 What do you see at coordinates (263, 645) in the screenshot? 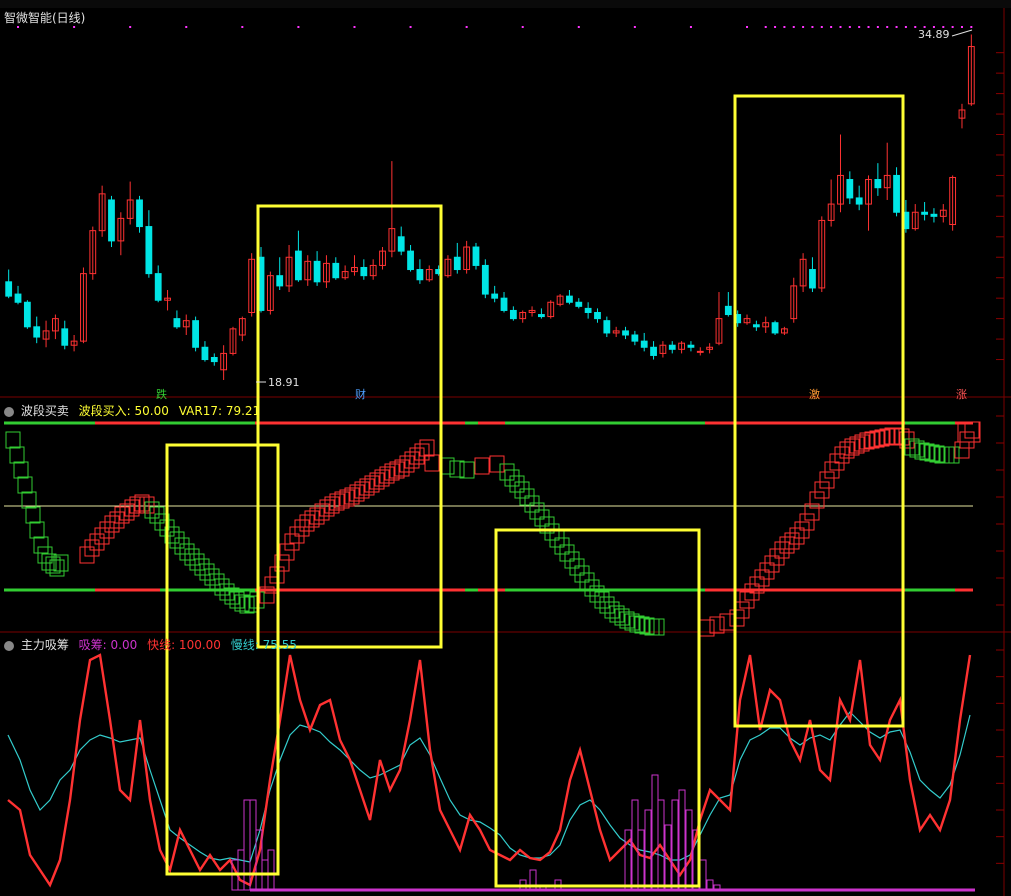
I see `panel3-value-3: 慢线: 75.55` at bounding box center [263, 645].